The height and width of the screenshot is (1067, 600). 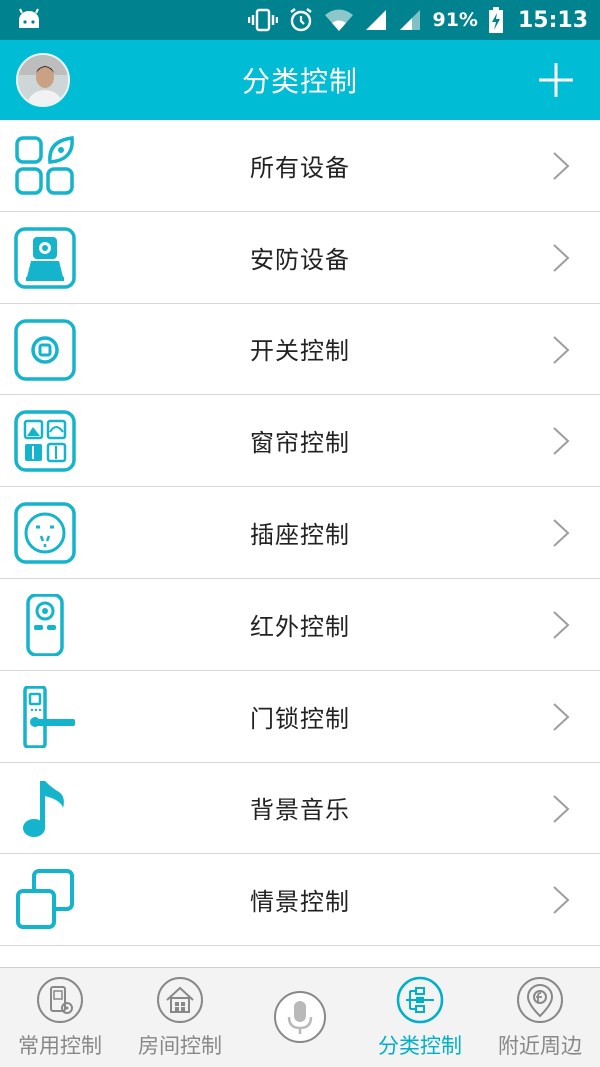 What do you see at coordinates (420, 1000) in the screenshot?
I see `category-control-icon` at bounding box center [420, 1000].